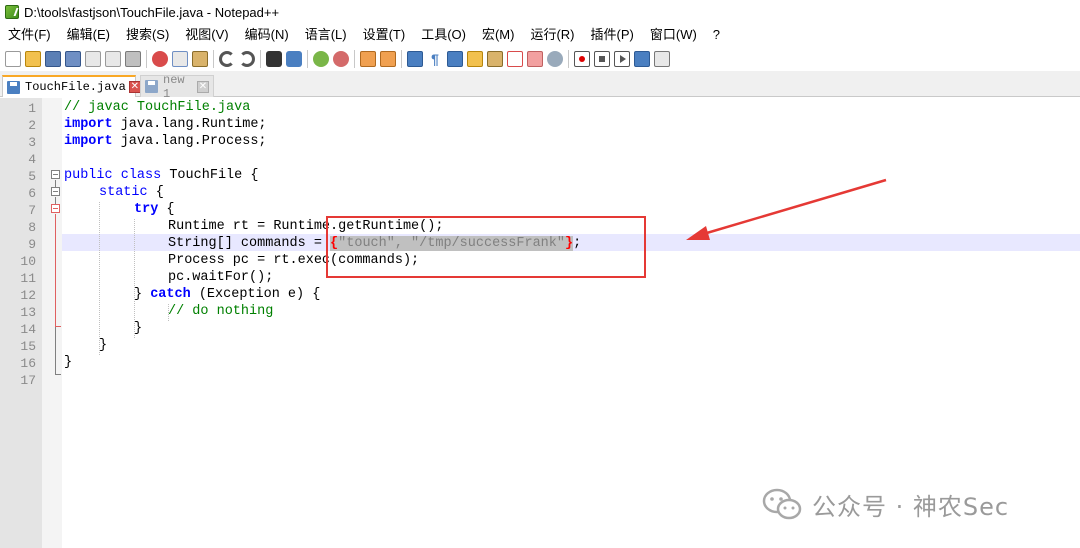 Image resolution: width=1080 pixels, height=548 pixels. Describe the element at coordinates (782, 503) in the screenshot. I see `wechat-icon` at that location.